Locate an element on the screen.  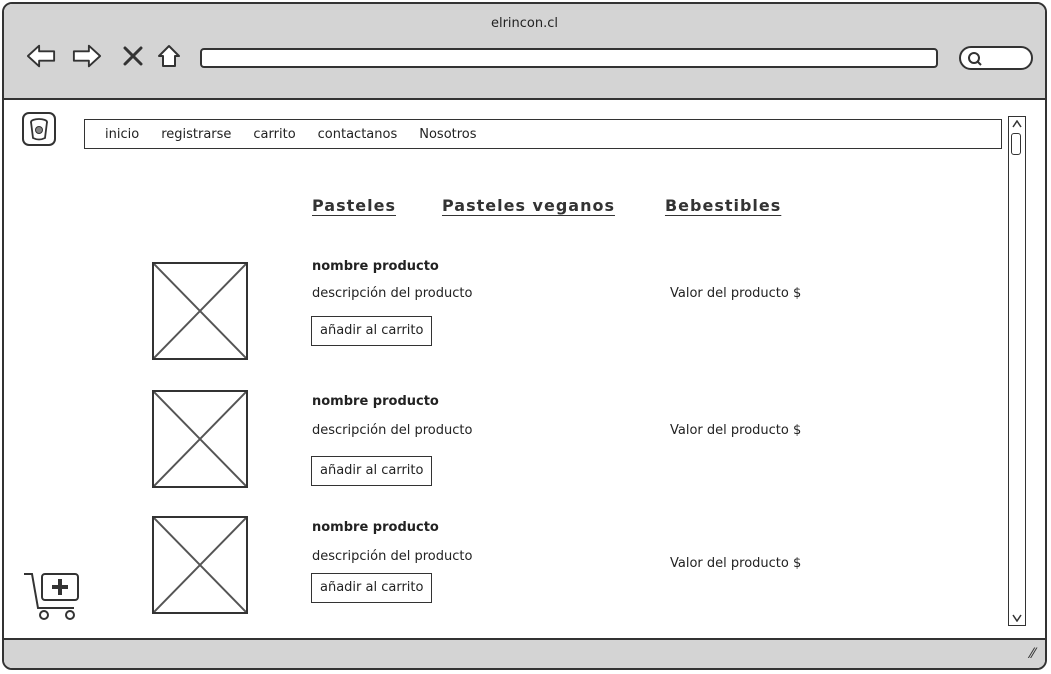
url-bar is located at coordinates (569, 58).